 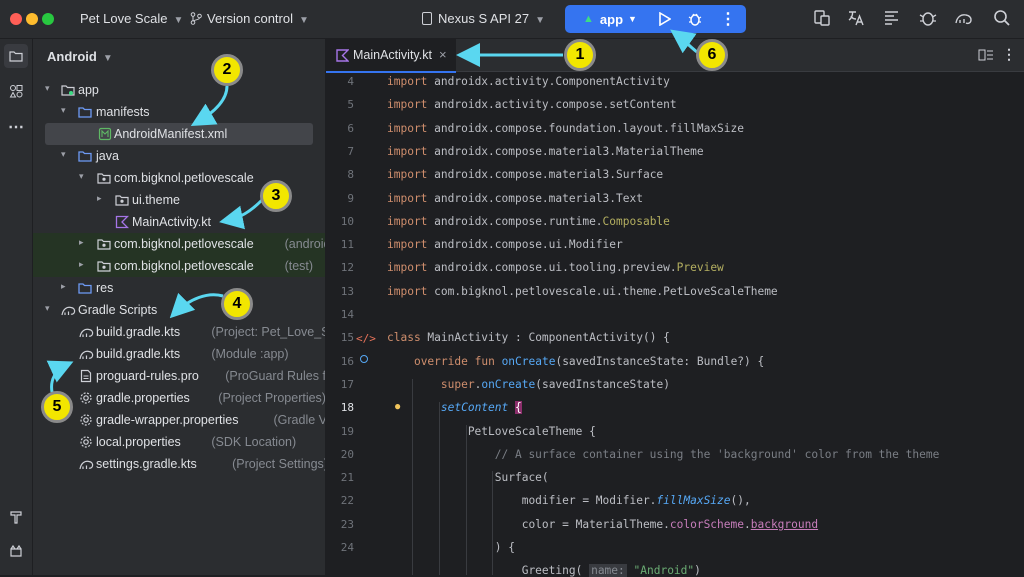 I want to click on line-number: 11, so click(x=347, y=245).